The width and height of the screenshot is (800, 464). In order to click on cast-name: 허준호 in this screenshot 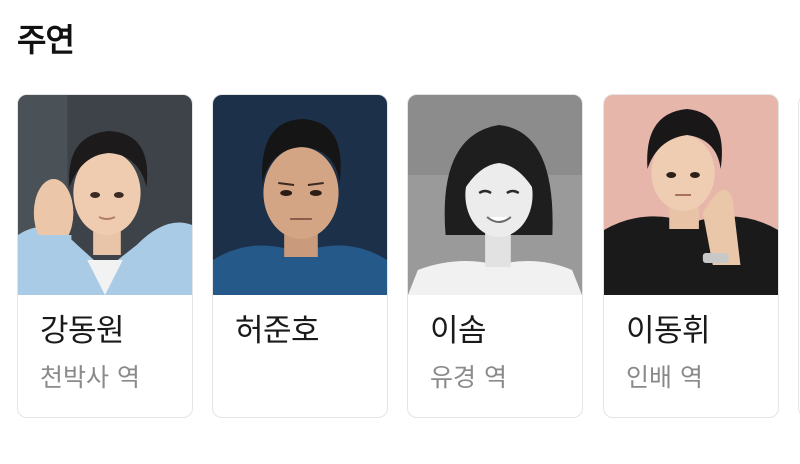, I will do `click(277, 331)`.